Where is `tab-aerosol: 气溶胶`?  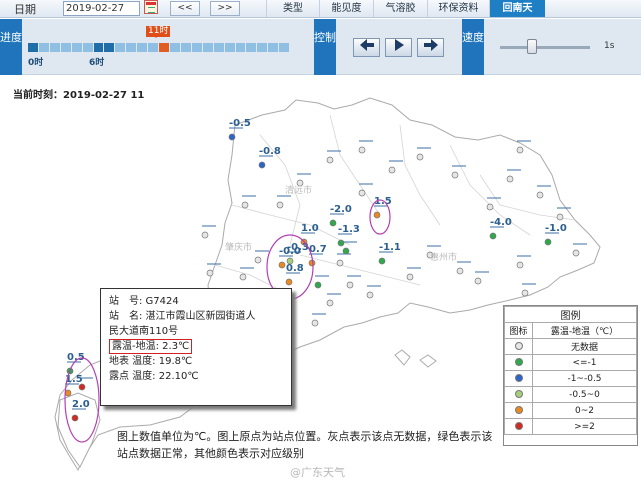 tab-aerosol: 气溶胶 is located at coordinates (400, 8).